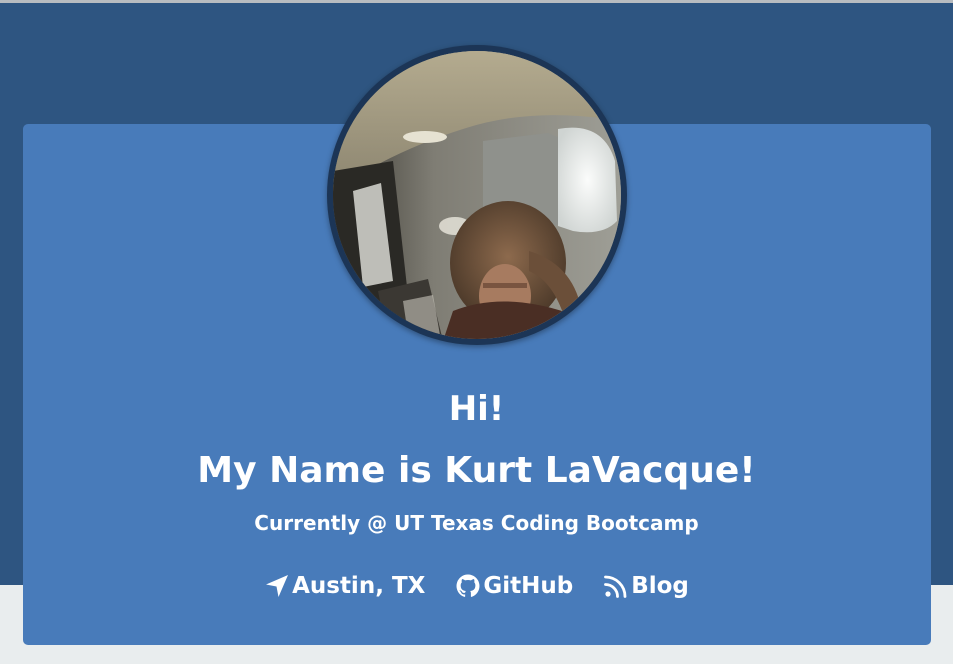  What do you see at coordinates (616, 586) in the screenshot?
I see `rss-icon` at bounding box center [616, 586].